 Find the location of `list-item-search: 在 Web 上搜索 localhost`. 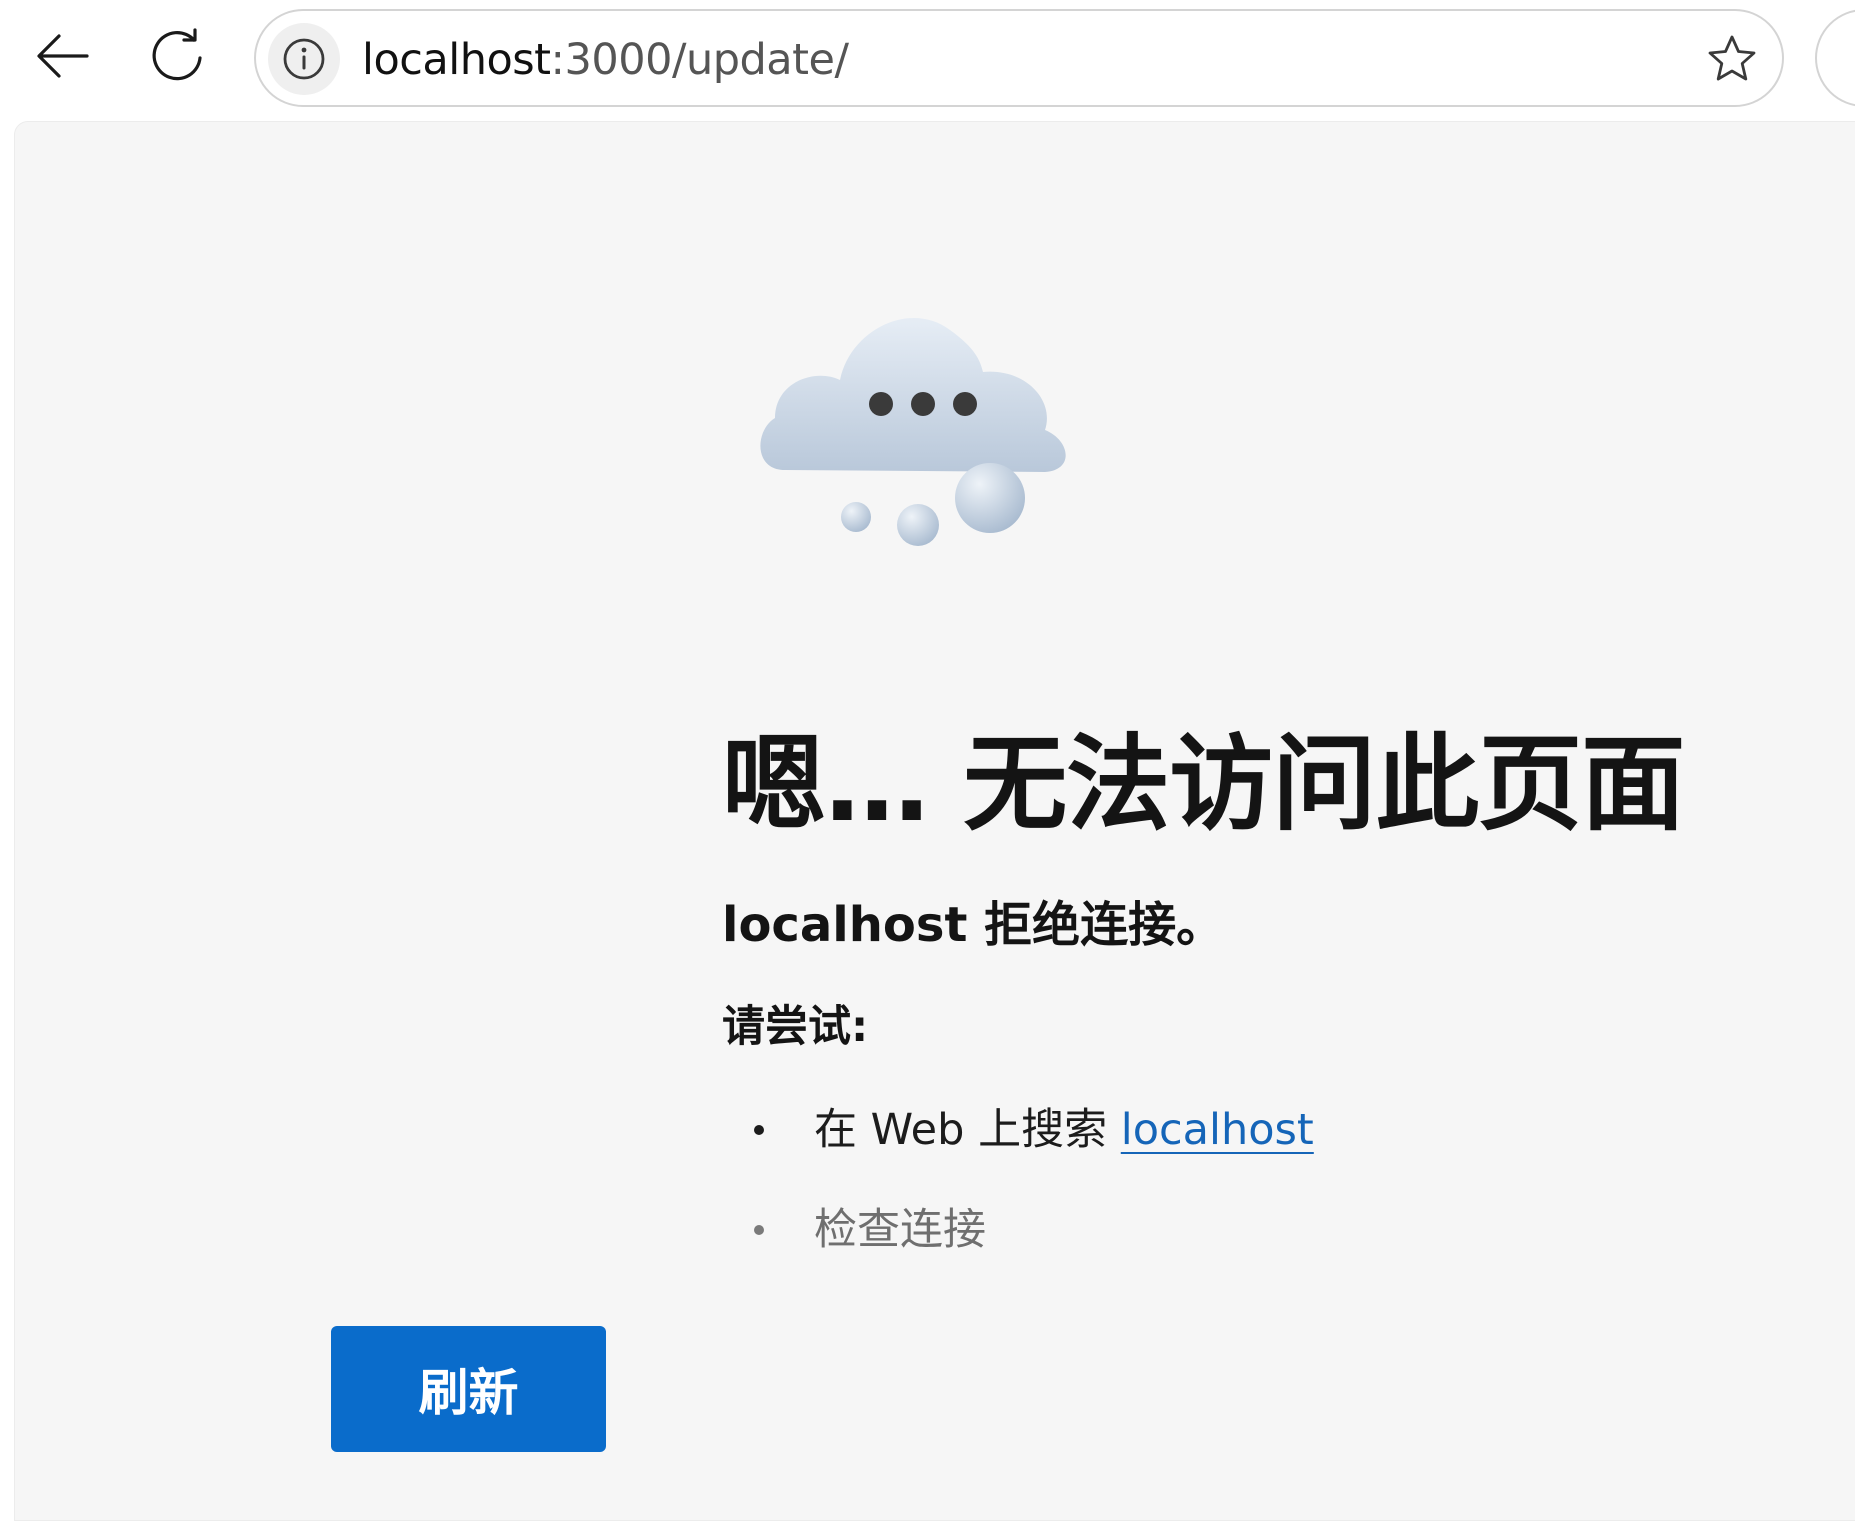

list-item-search: 在 Web 上搜索 localhost is located at coordinates (1032, 1150).